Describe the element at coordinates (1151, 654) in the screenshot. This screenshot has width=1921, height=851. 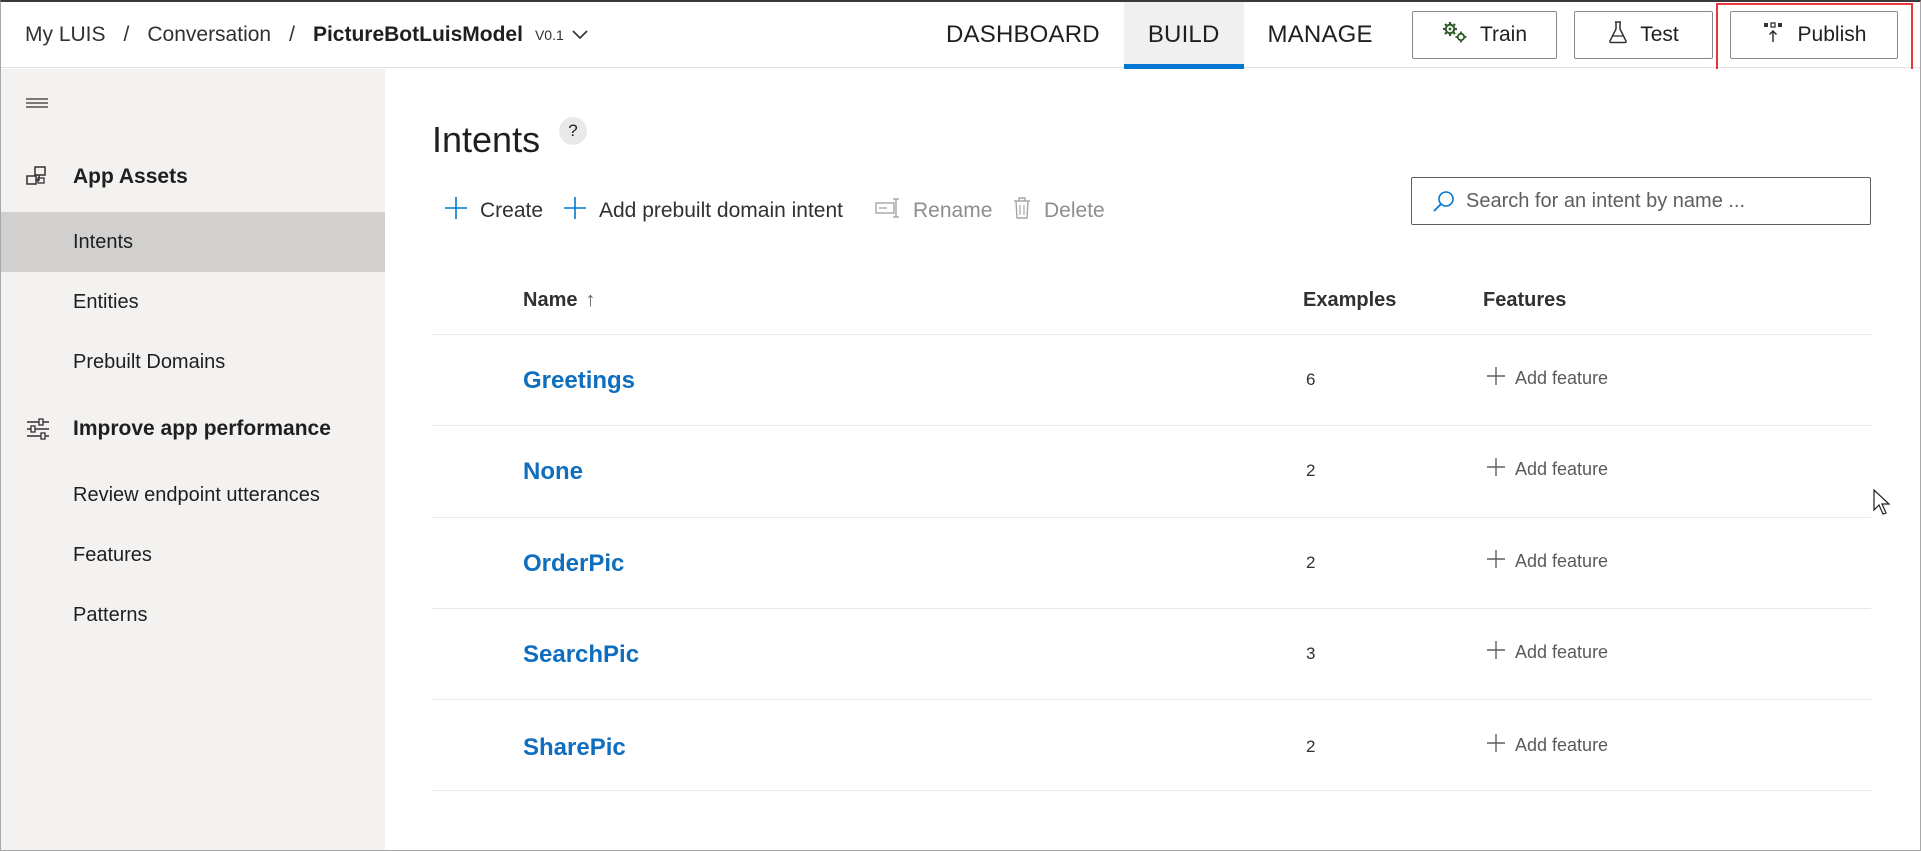
I see `table-row: SearchPic 3 Add feature` at that location.